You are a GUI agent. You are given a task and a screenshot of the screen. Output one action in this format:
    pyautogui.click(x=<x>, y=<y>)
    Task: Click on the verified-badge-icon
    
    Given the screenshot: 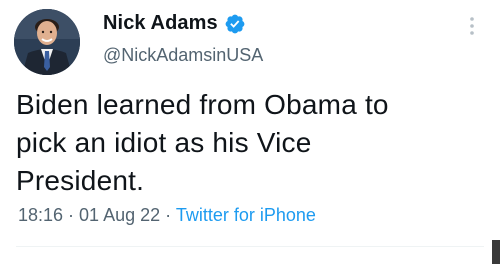 What is the action you would take?
    pyautogui.click(x=235, y=24)
    